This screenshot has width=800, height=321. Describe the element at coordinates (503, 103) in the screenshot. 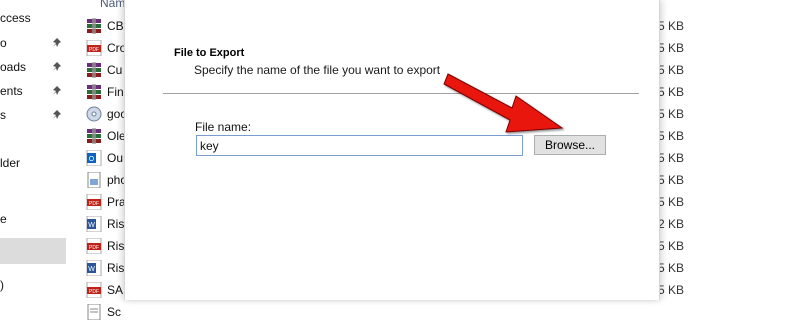

I see `red-arrow-icon` at that location.